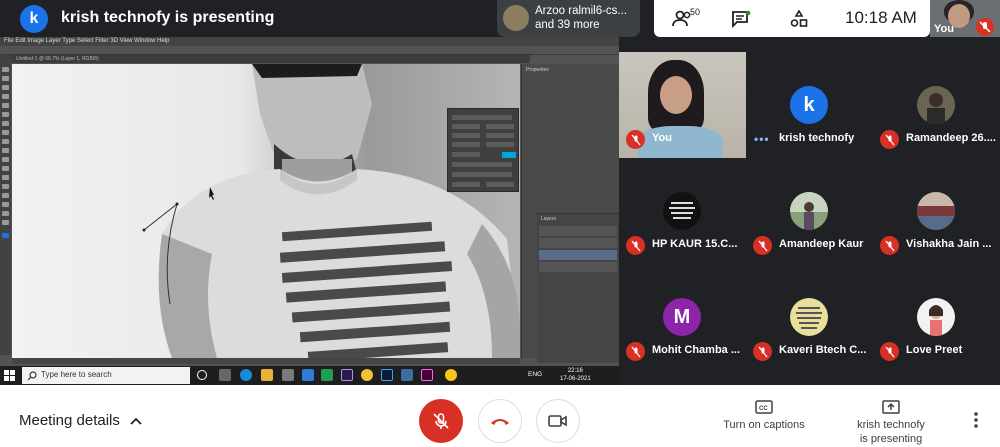 This screenshot has height=447, width=1000. Describe the element at coordinates (567, 25) in the screenshot. I see `chip-line-secondary: and 39 more` at that location.